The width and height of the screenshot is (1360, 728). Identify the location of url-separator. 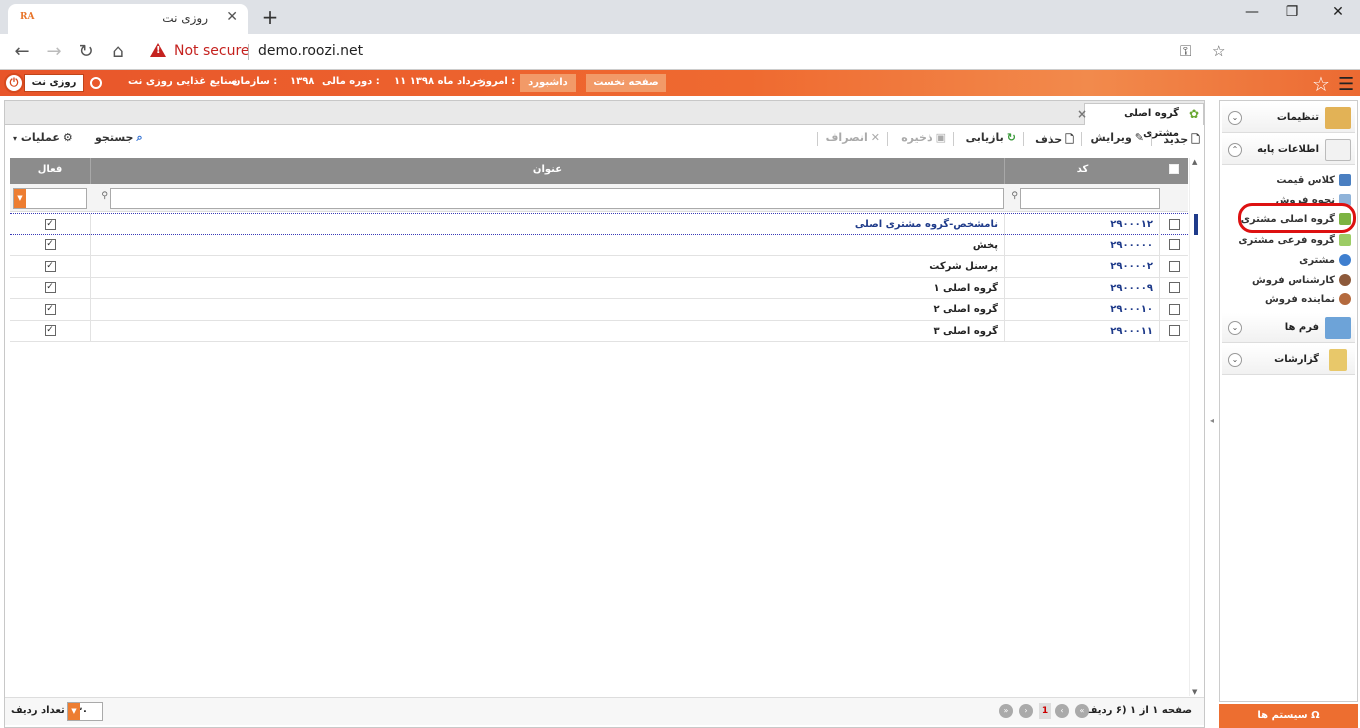
(248, 52).